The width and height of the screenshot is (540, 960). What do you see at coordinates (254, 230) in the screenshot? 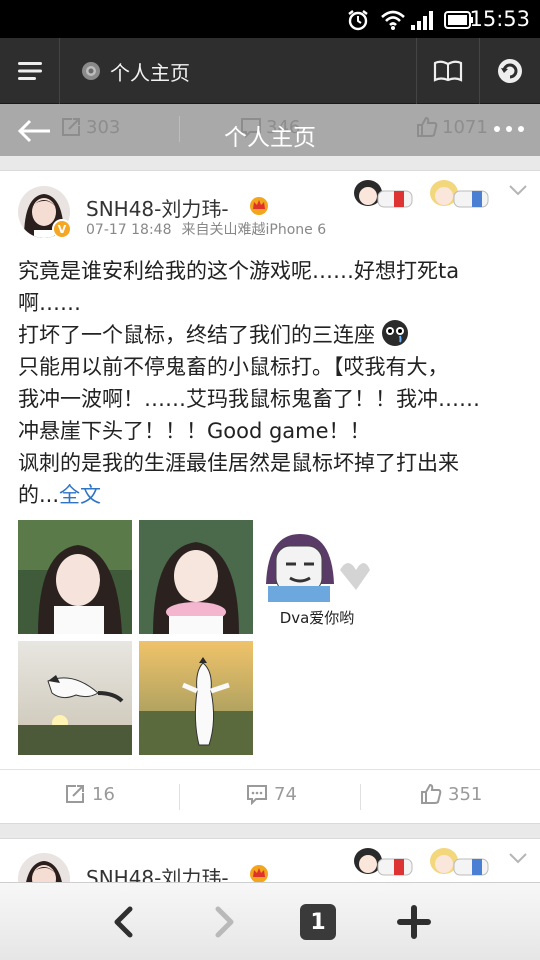
I see `post-source: 来自关山难越iPhone 6` at bounding box center [254, 230].